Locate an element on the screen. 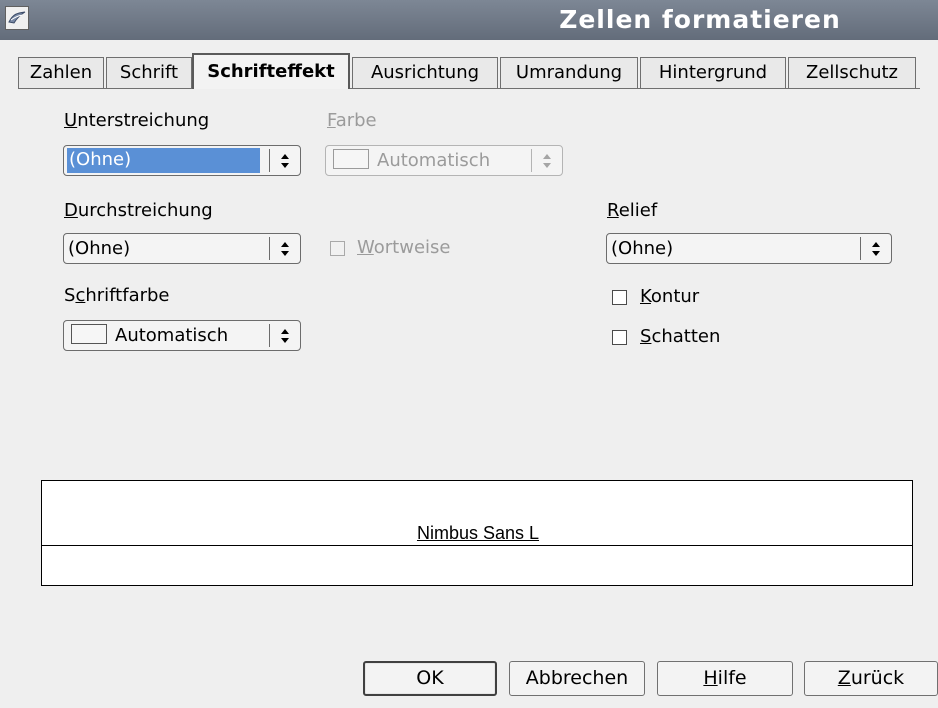 The width and height of the screenshot is (938, 708). color-select: Automatisch is located at coordinates (444, 160).